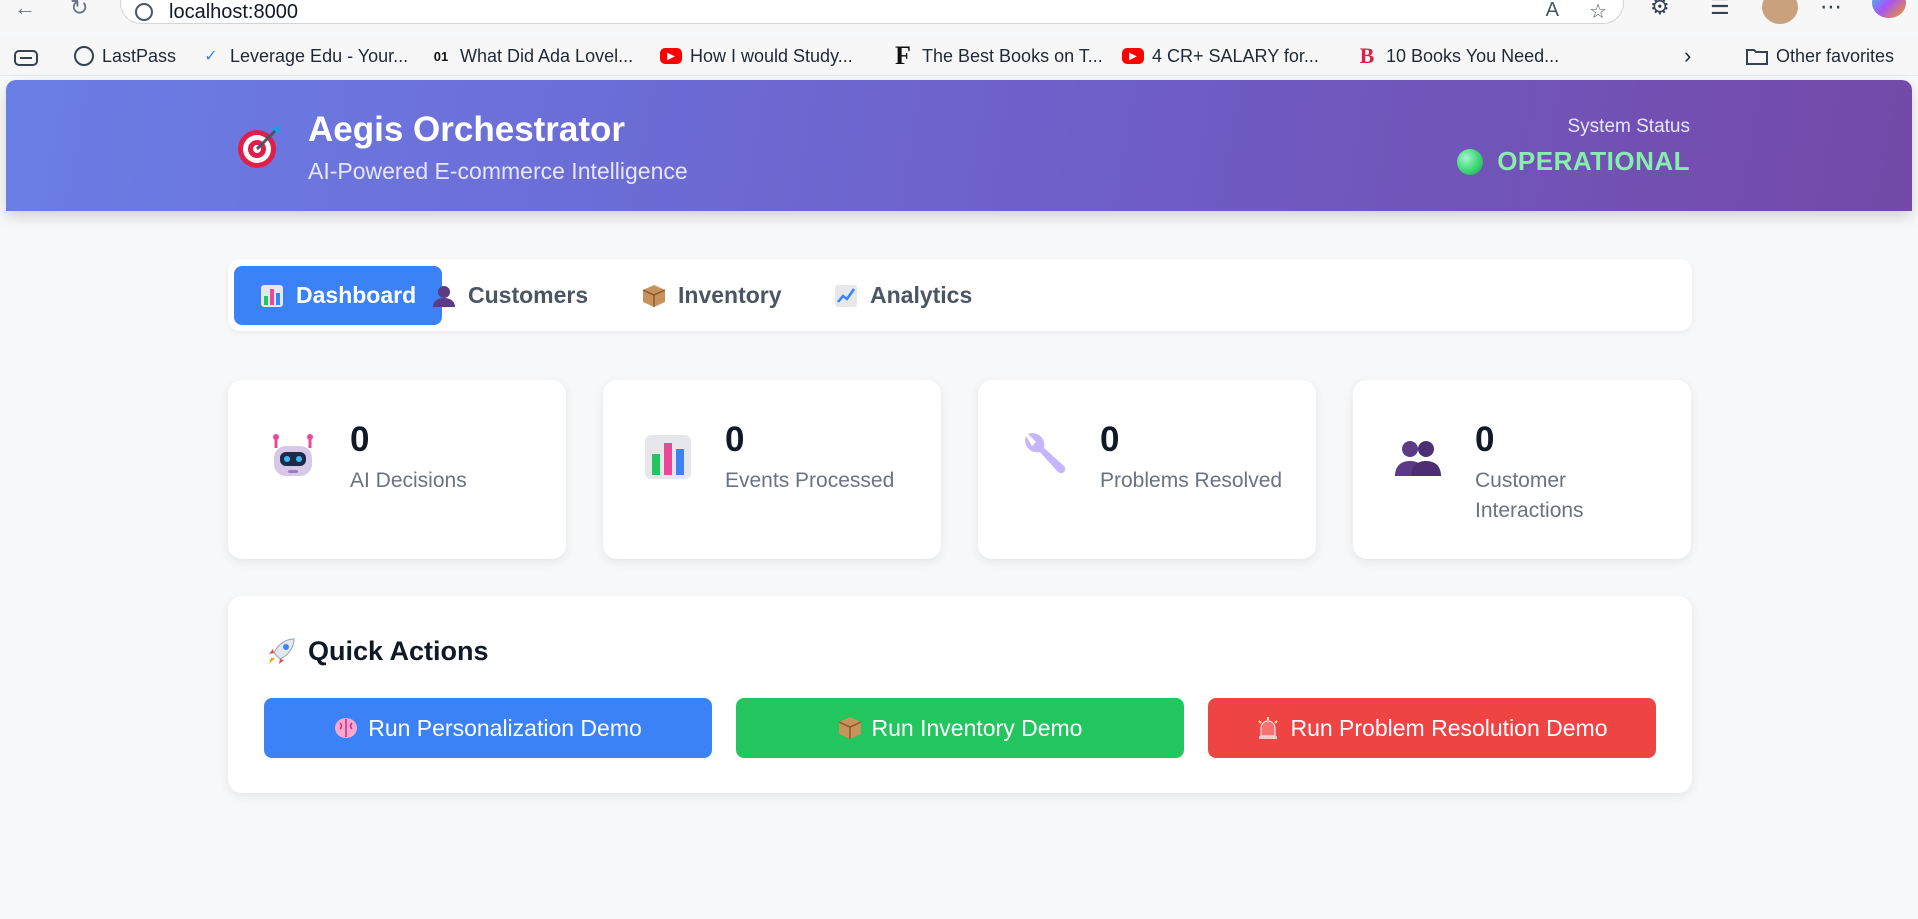 The width and height of the screenshot is (1918, 919). I want to click on stat-card-events-processed: 0 Events Processed, so click(772, 469).